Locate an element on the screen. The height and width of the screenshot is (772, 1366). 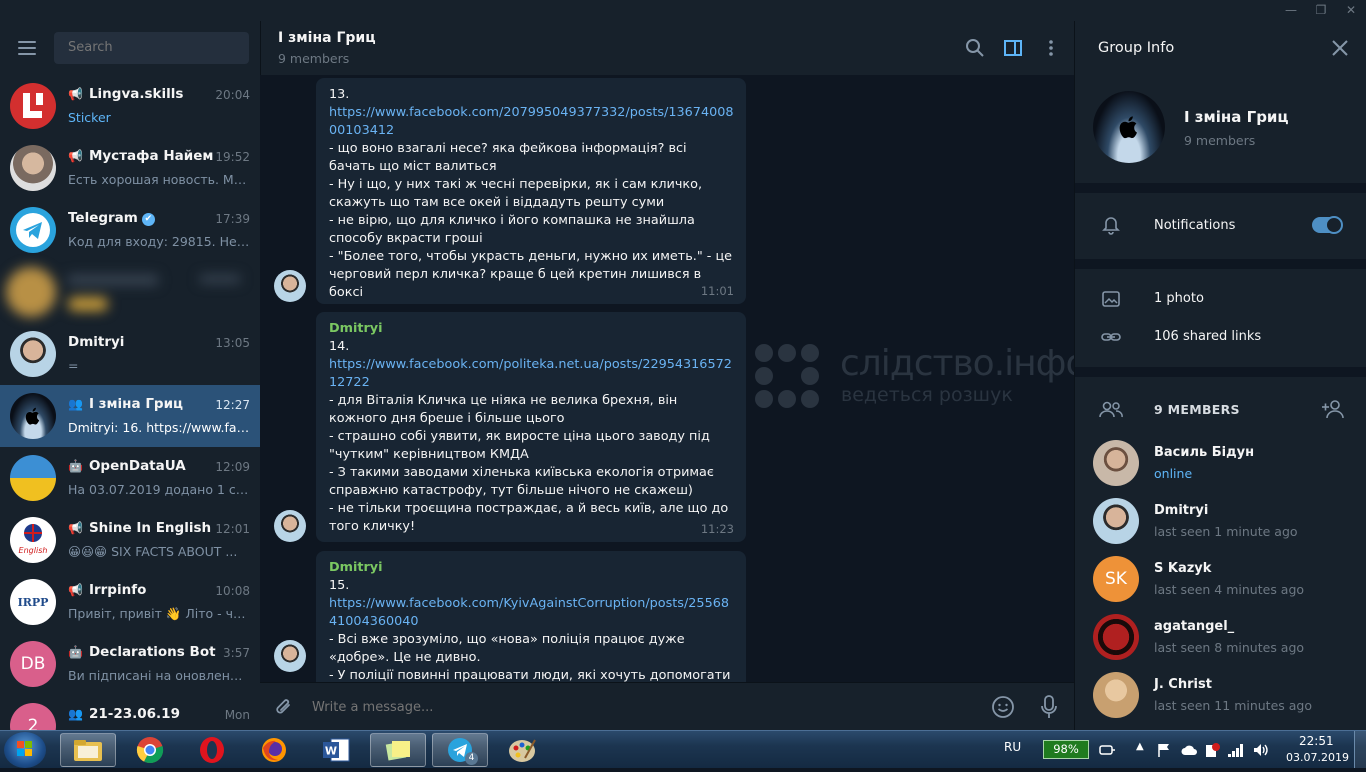
chat-name: 🤖 OpenDataUA is located at coordinates (127, 466).